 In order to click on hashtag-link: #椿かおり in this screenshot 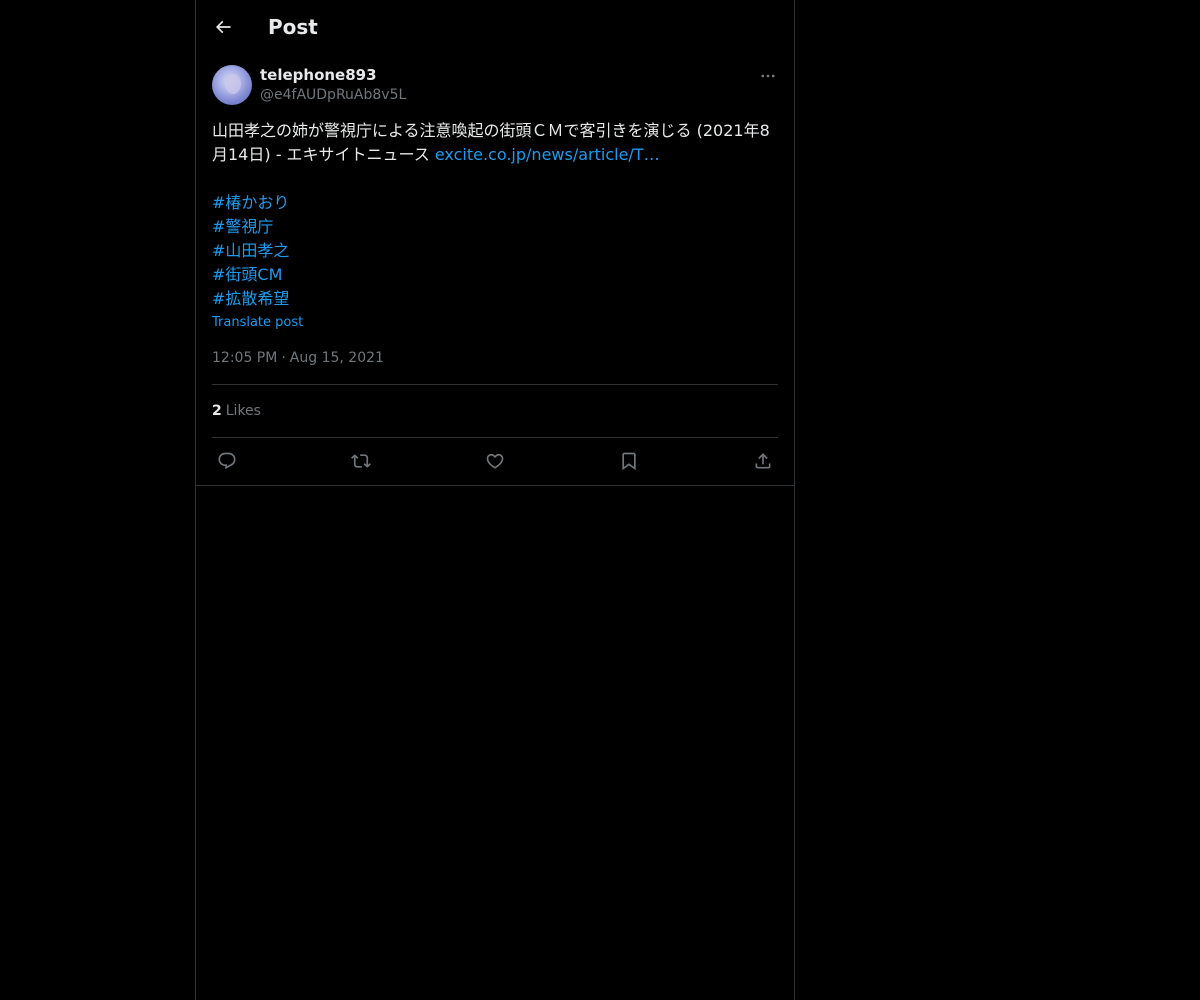, I will do `click(495, 203)`.